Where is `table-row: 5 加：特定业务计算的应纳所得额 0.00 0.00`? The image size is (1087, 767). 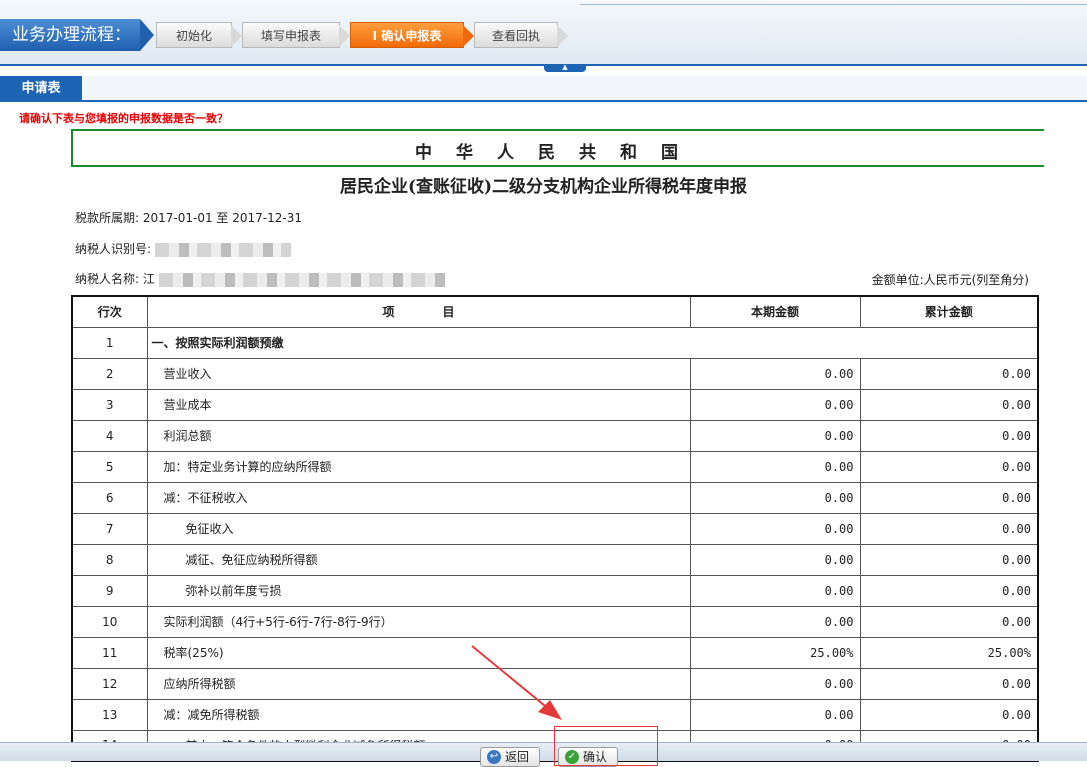
table-row: 5 加：特定业务计算的应纳所得额 0.00 0.00 is located at coordinates (555, 466).